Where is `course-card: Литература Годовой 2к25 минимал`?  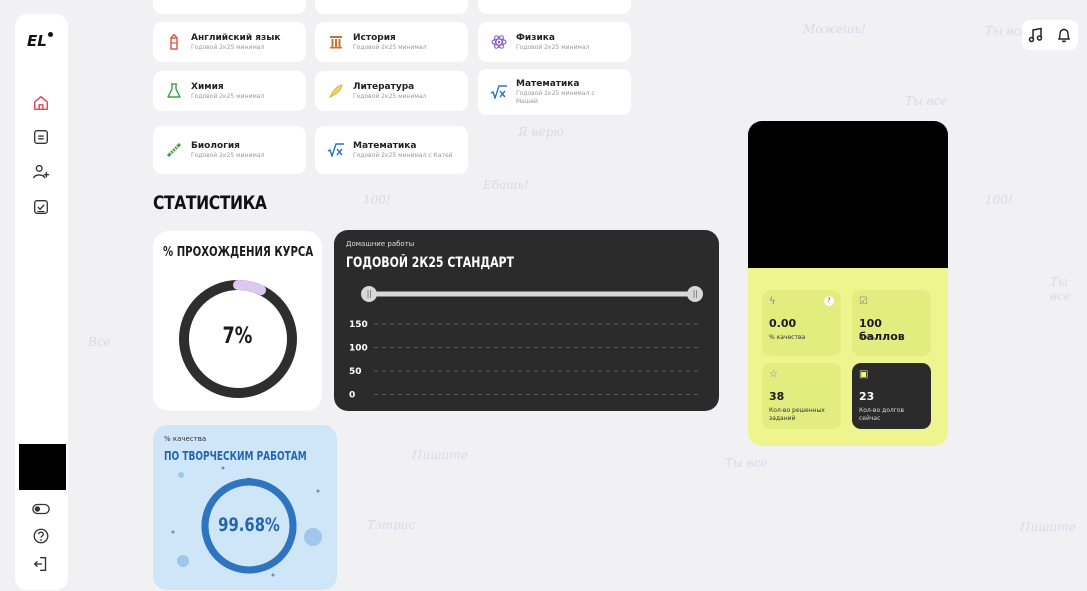
course-card: Литература Годовой 2к25 минимал is located at coordinates (391, 91).